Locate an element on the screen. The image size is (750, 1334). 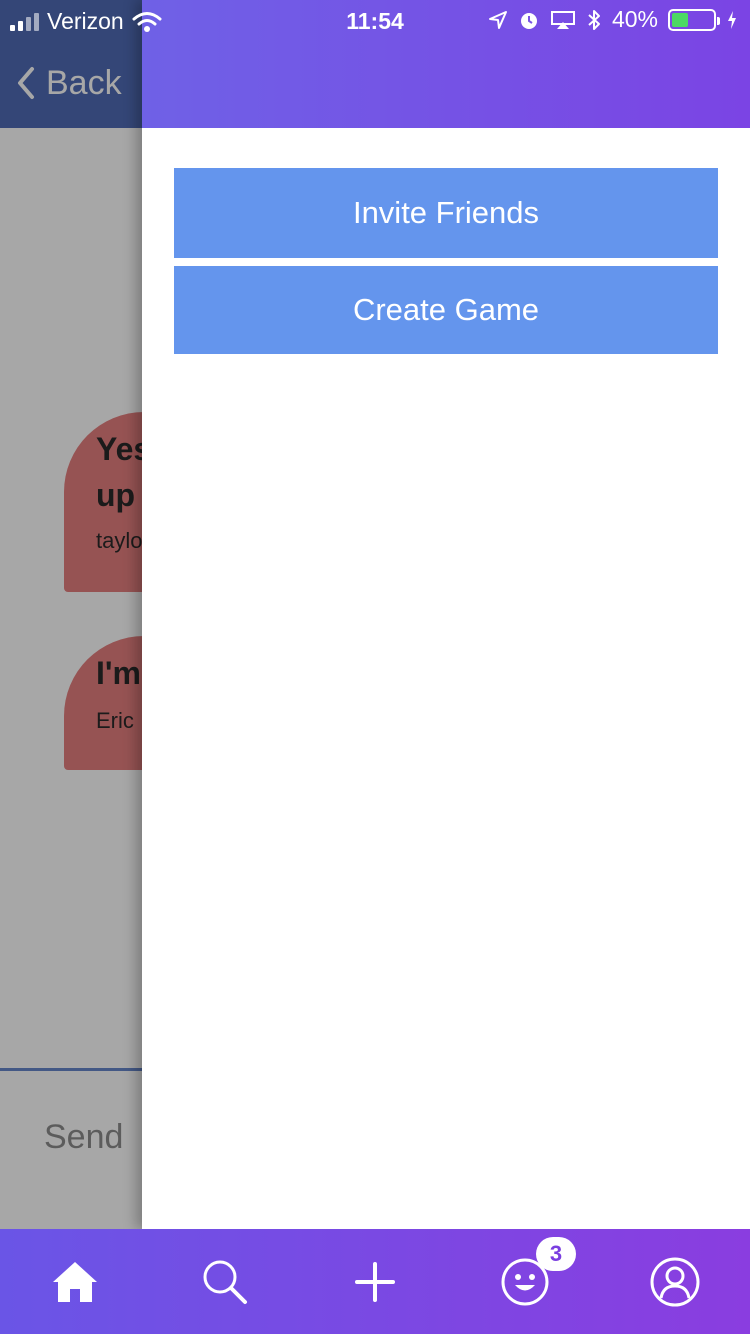
airplay-icon is located at coordinates (562, 19).